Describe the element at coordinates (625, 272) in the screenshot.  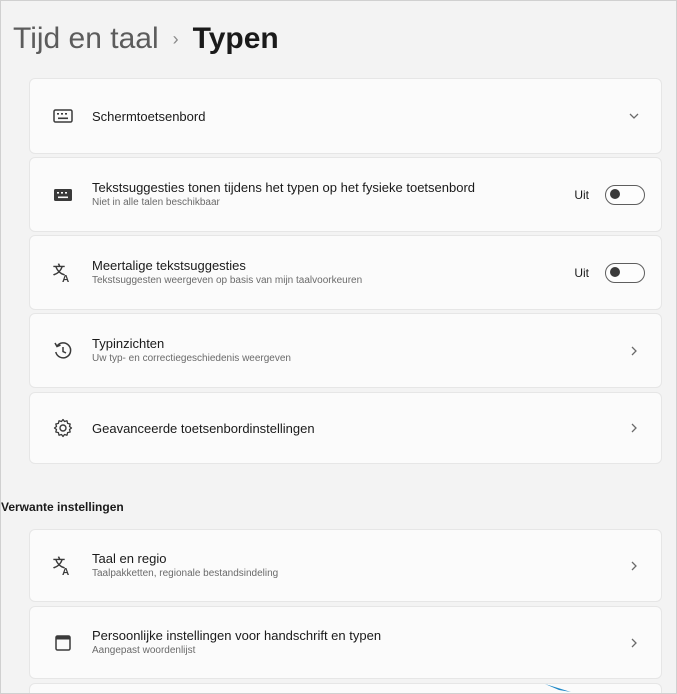
I see `meertalige-toggle` at that location.